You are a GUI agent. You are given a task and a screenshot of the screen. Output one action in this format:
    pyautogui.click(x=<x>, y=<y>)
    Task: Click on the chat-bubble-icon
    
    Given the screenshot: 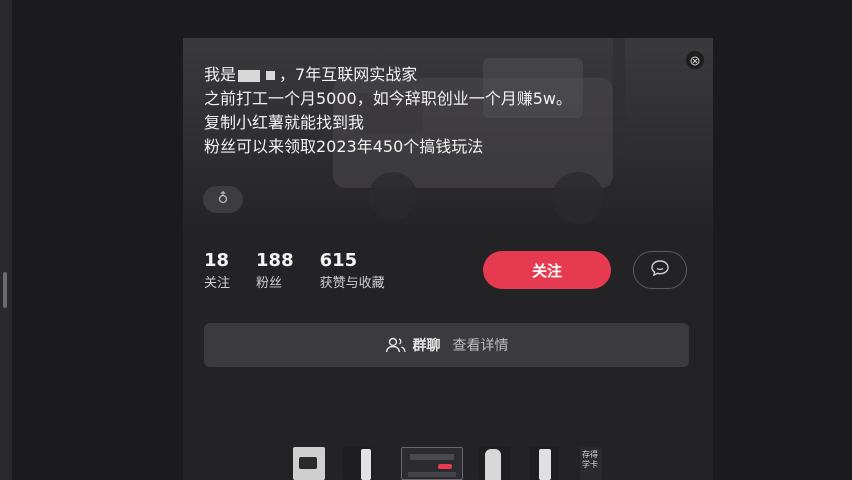 What is the action you would take?
    pyautogui.click(x=660, y=270)
    